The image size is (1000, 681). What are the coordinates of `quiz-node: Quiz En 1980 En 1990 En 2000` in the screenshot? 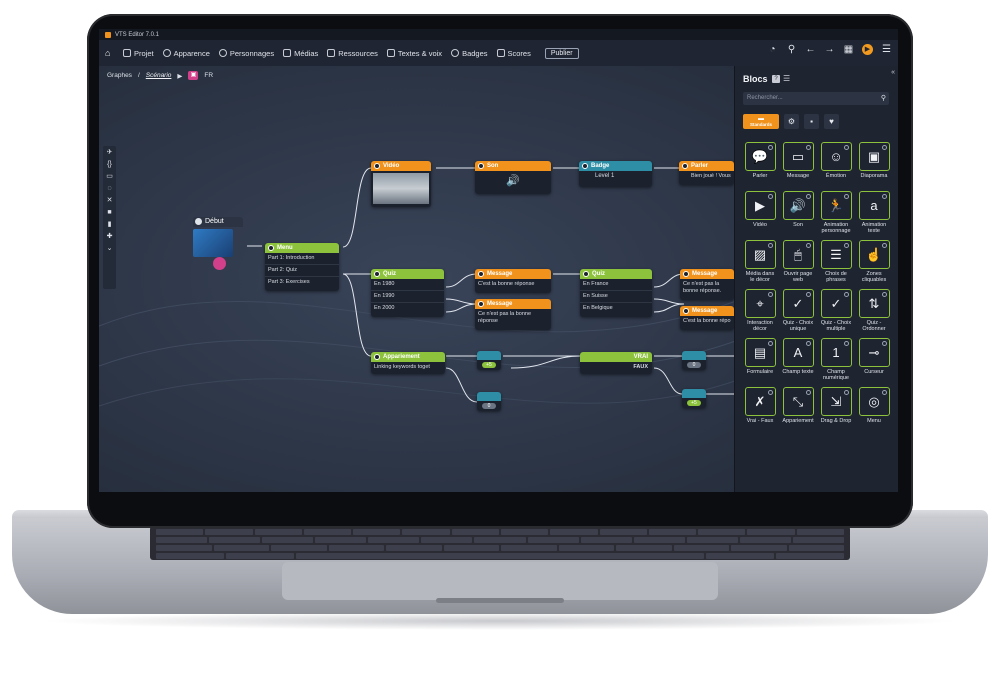 It's located at (407, 293).